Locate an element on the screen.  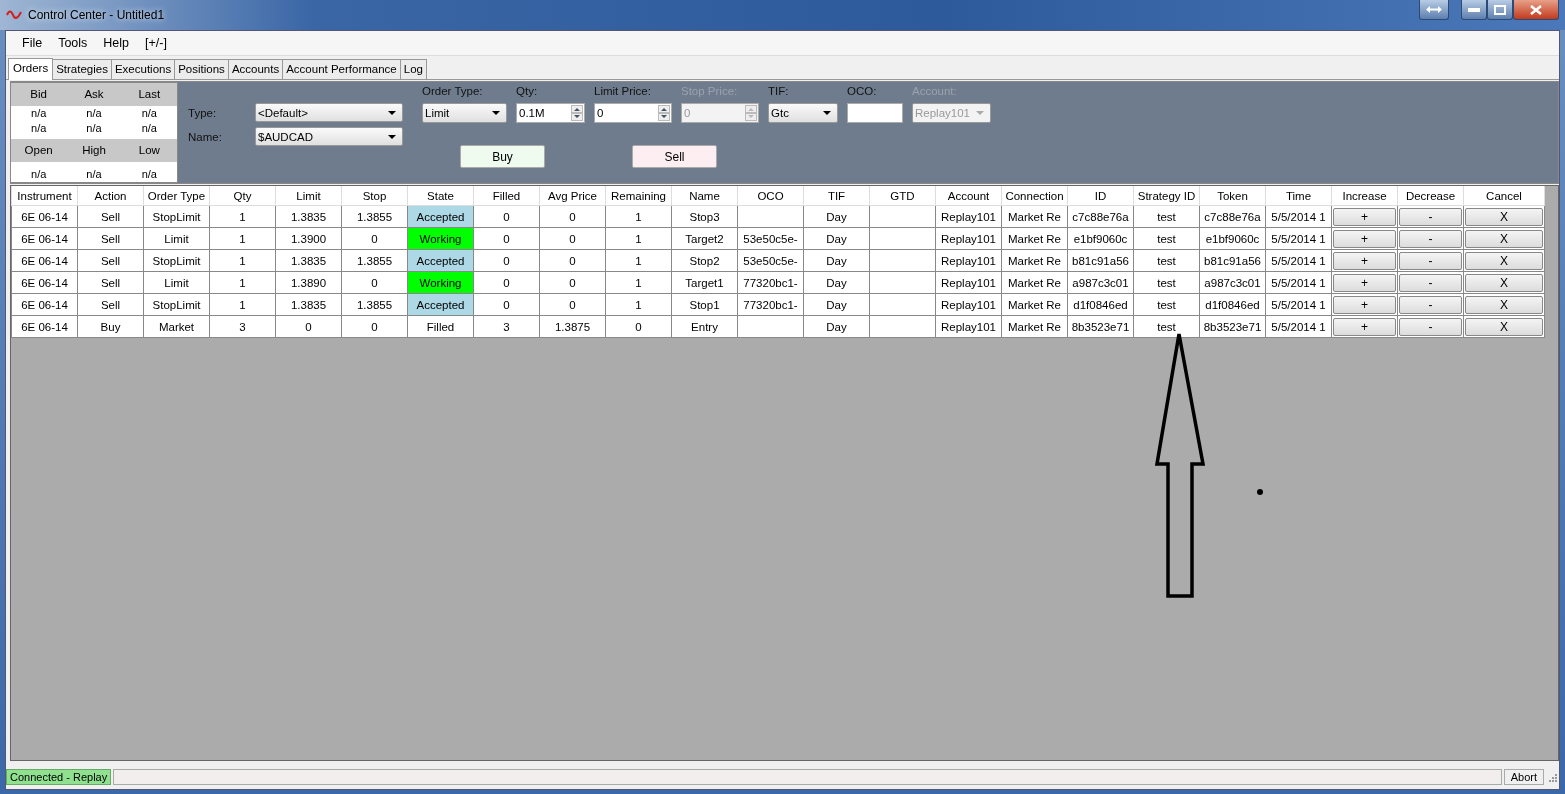
menu-item: File is located at coordinates (32, 43).